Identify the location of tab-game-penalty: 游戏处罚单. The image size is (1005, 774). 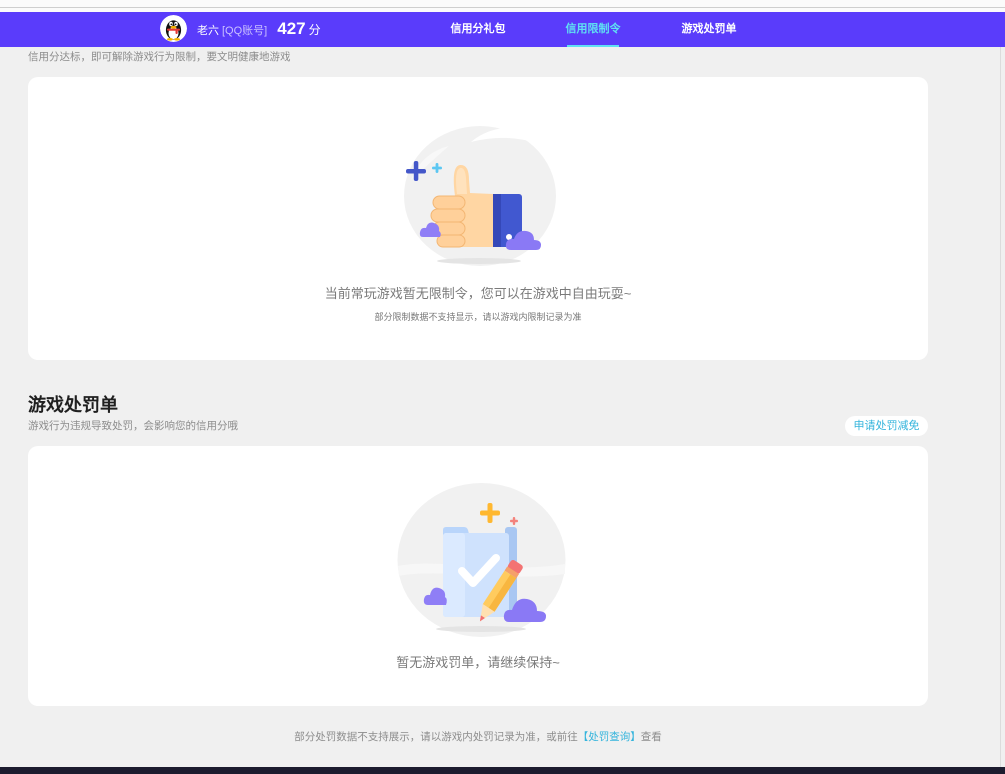
(709, 29).